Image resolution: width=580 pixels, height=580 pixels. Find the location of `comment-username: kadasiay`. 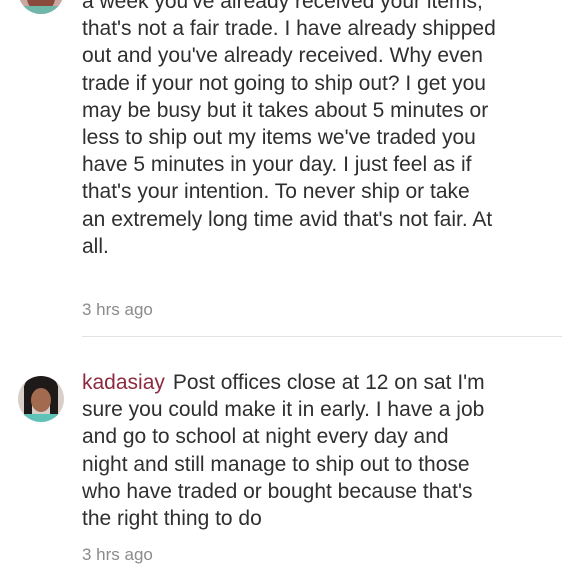

comment-username: kadasiay is located at coordinates (123, 382).